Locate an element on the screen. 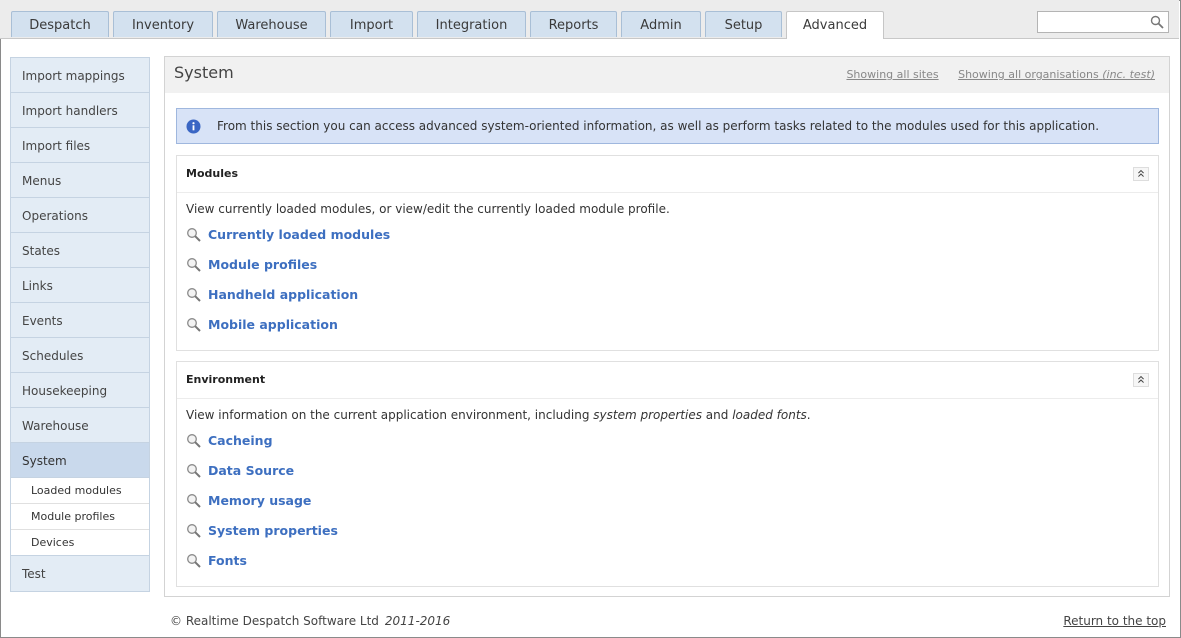 This screenshot has height=638, width=1181. copyright-years: 2011-2016 is located at coordinates (417, 621).